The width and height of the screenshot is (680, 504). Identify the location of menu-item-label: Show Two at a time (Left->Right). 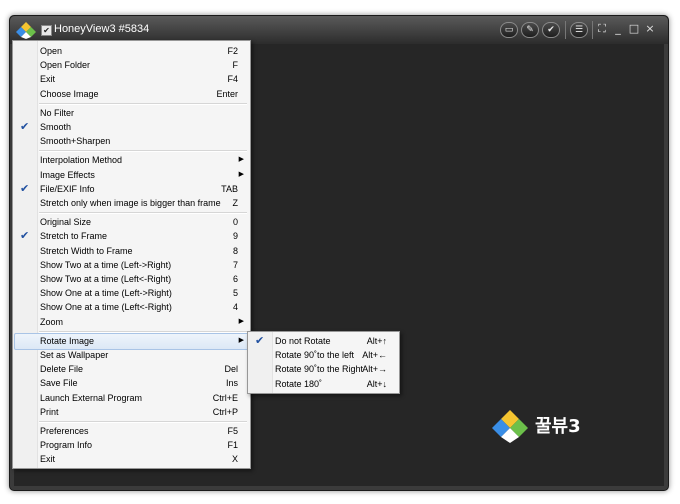
(106, 264).